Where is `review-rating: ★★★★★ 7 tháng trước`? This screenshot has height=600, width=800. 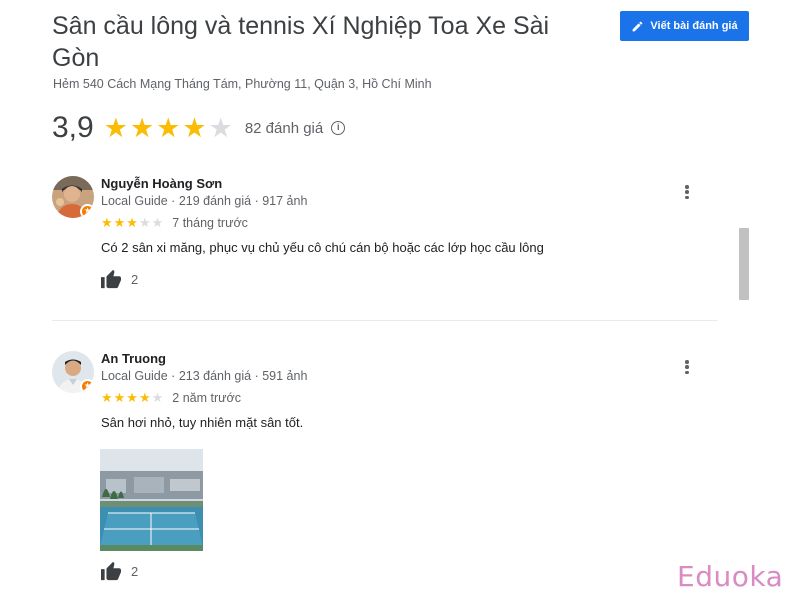
review-rating: ★★★★★ 7 tháng trước is located at coordinates (174, 223).